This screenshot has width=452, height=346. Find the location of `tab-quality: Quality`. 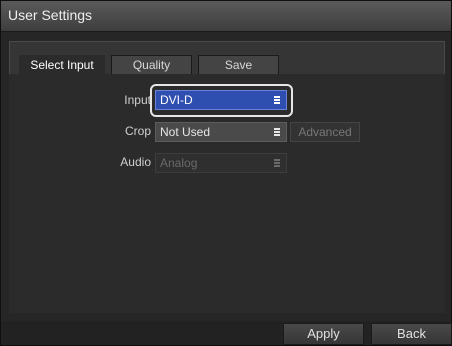

tab-quality: Quality is located at coordinates (151, 64).